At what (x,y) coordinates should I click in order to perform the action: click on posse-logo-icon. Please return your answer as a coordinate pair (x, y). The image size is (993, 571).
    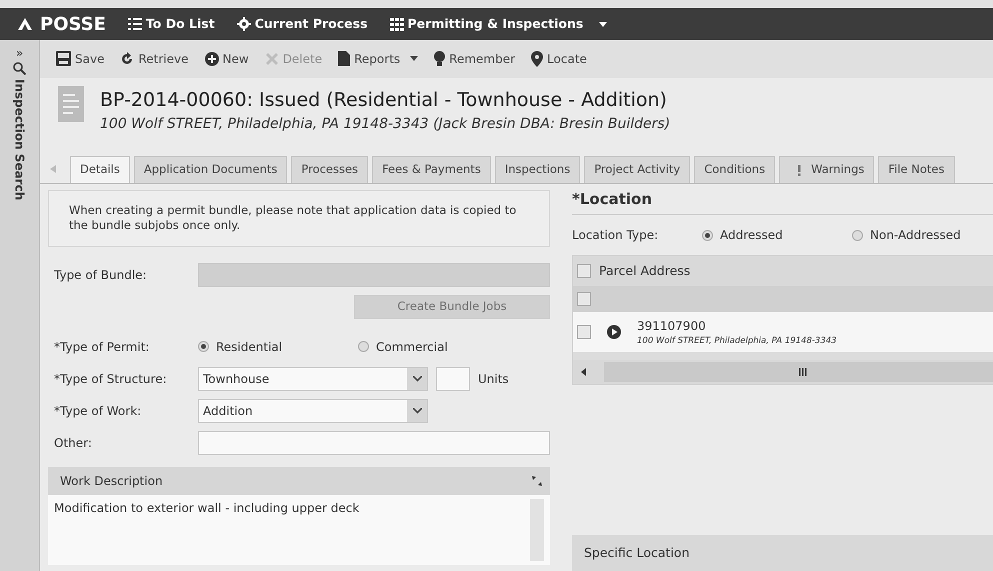
    Looking at the image, I should click on (25, 24).